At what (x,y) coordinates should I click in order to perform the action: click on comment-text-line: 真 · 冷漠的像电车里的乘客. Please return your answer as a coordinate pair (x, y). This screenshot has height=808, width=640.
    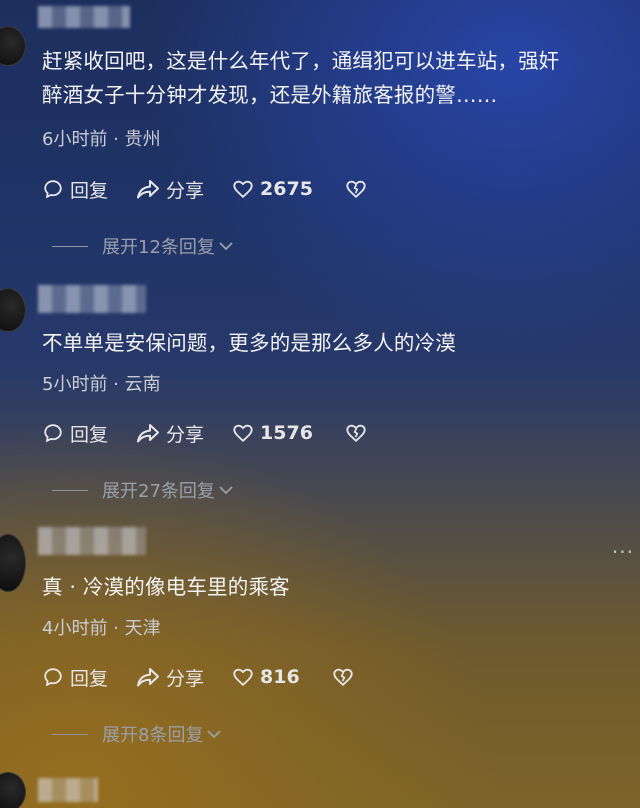
    Looking at the image, I should click on (166, 587).